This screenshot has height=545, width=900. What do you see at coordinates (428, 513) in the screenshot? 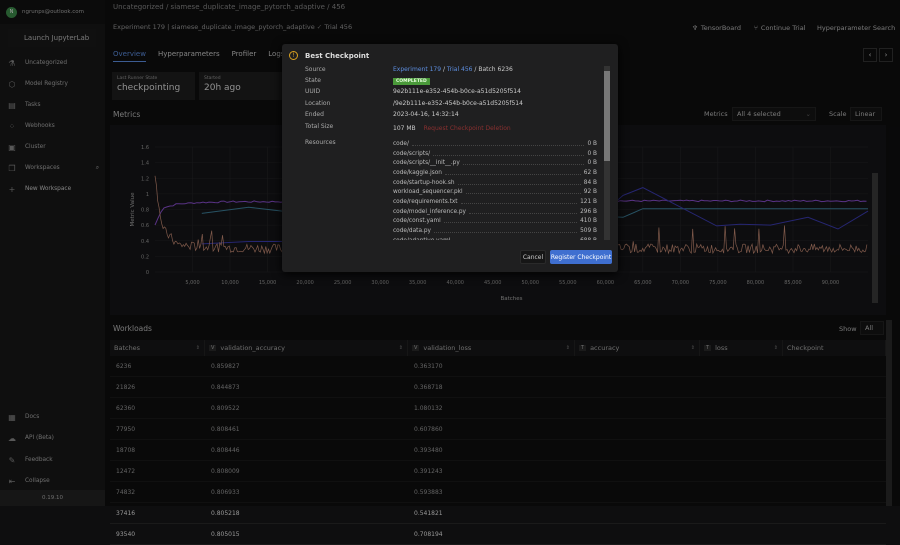
I see `table-cell: 0.541821` at bounding box center [428, 513].